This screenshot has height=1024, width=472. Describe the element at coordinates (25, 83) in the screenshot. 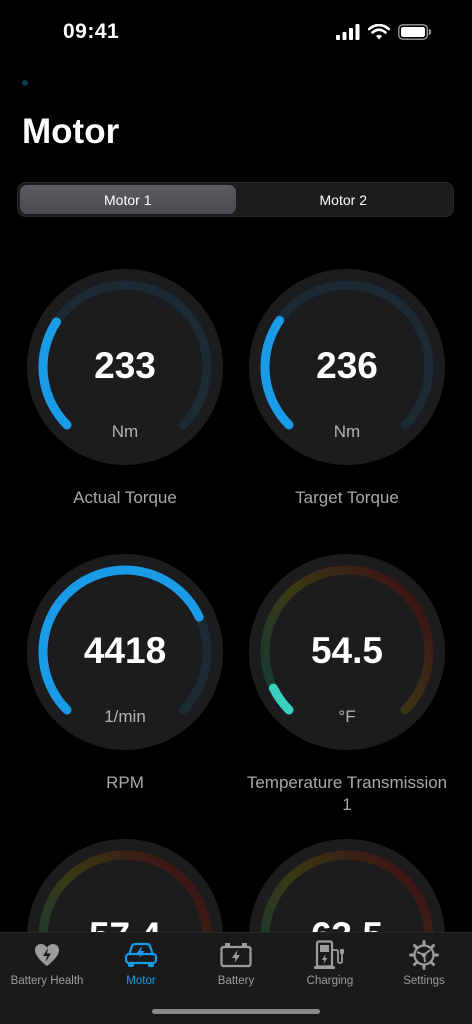

I see `page-indicator-dot` at that location.